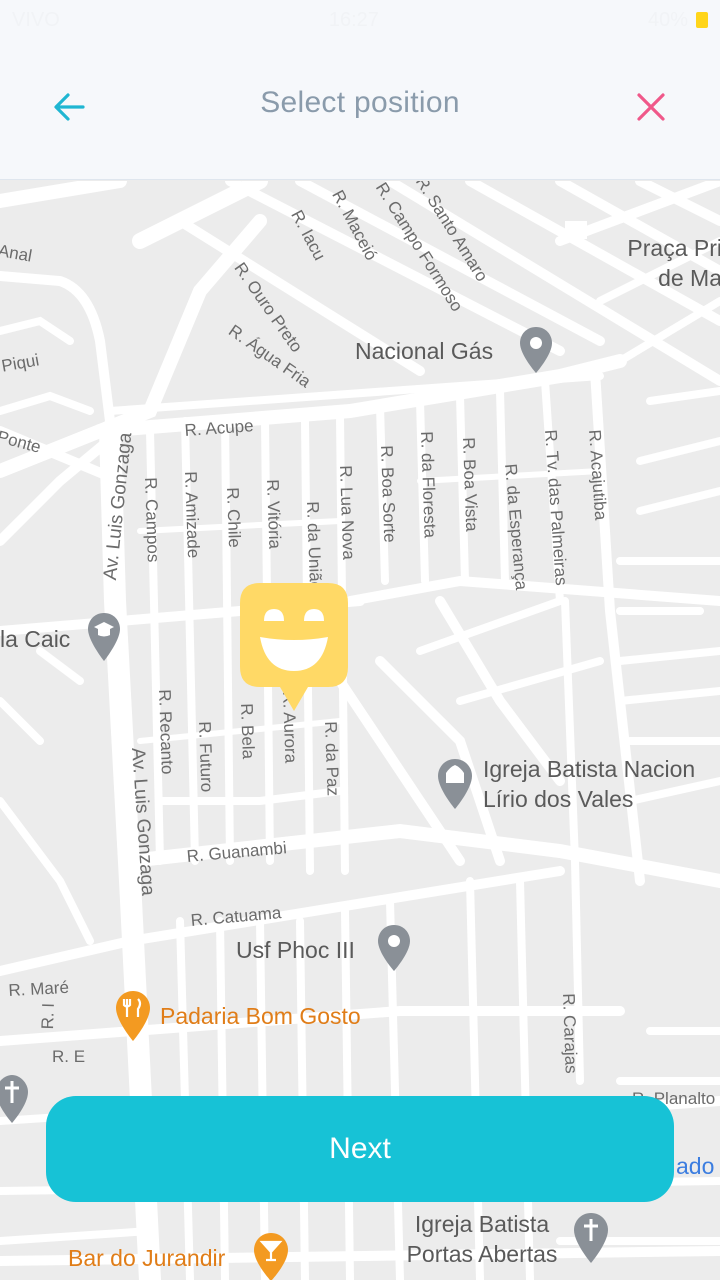  I want to click on header: Select position, so click(360, 110).